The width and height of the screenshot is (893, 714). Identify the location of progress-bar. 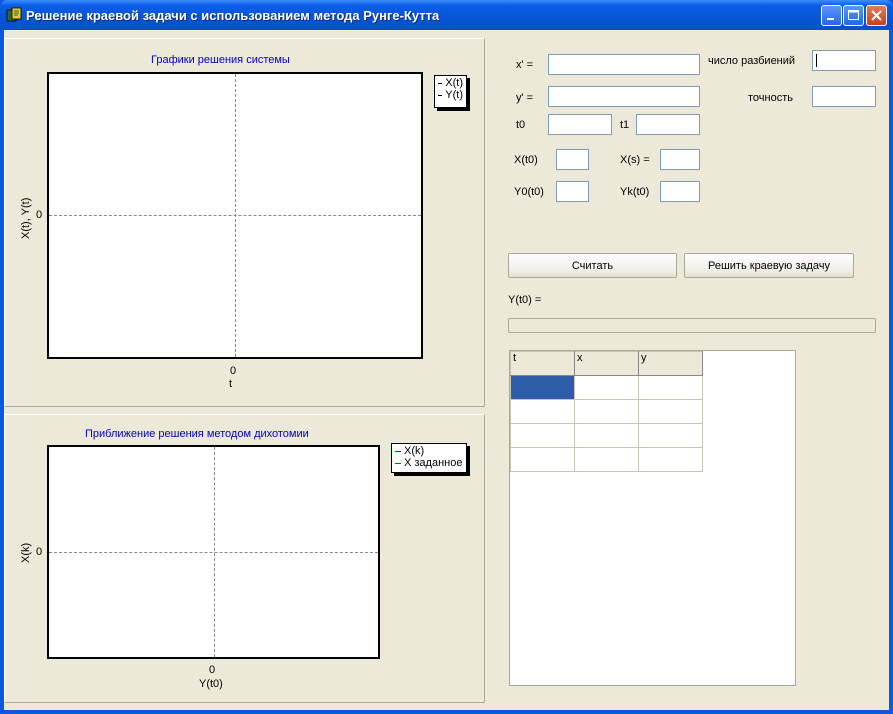
(692, 325).